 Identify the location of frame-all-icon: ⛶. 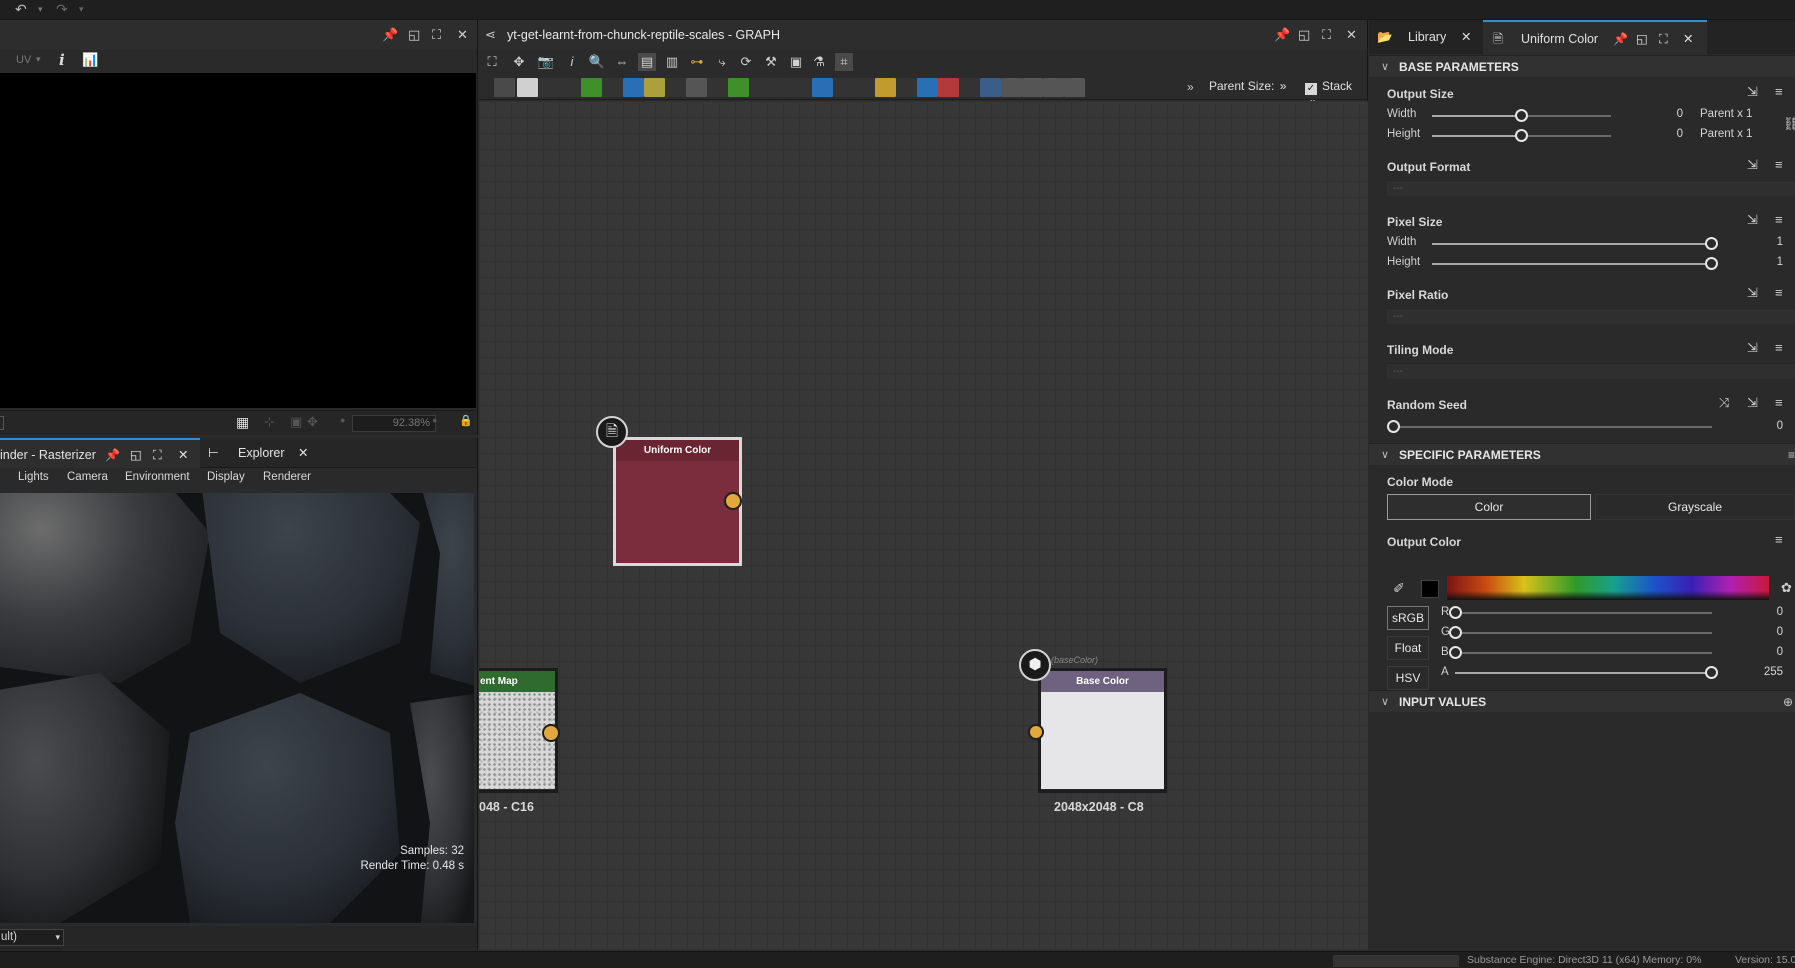
(492, 62).